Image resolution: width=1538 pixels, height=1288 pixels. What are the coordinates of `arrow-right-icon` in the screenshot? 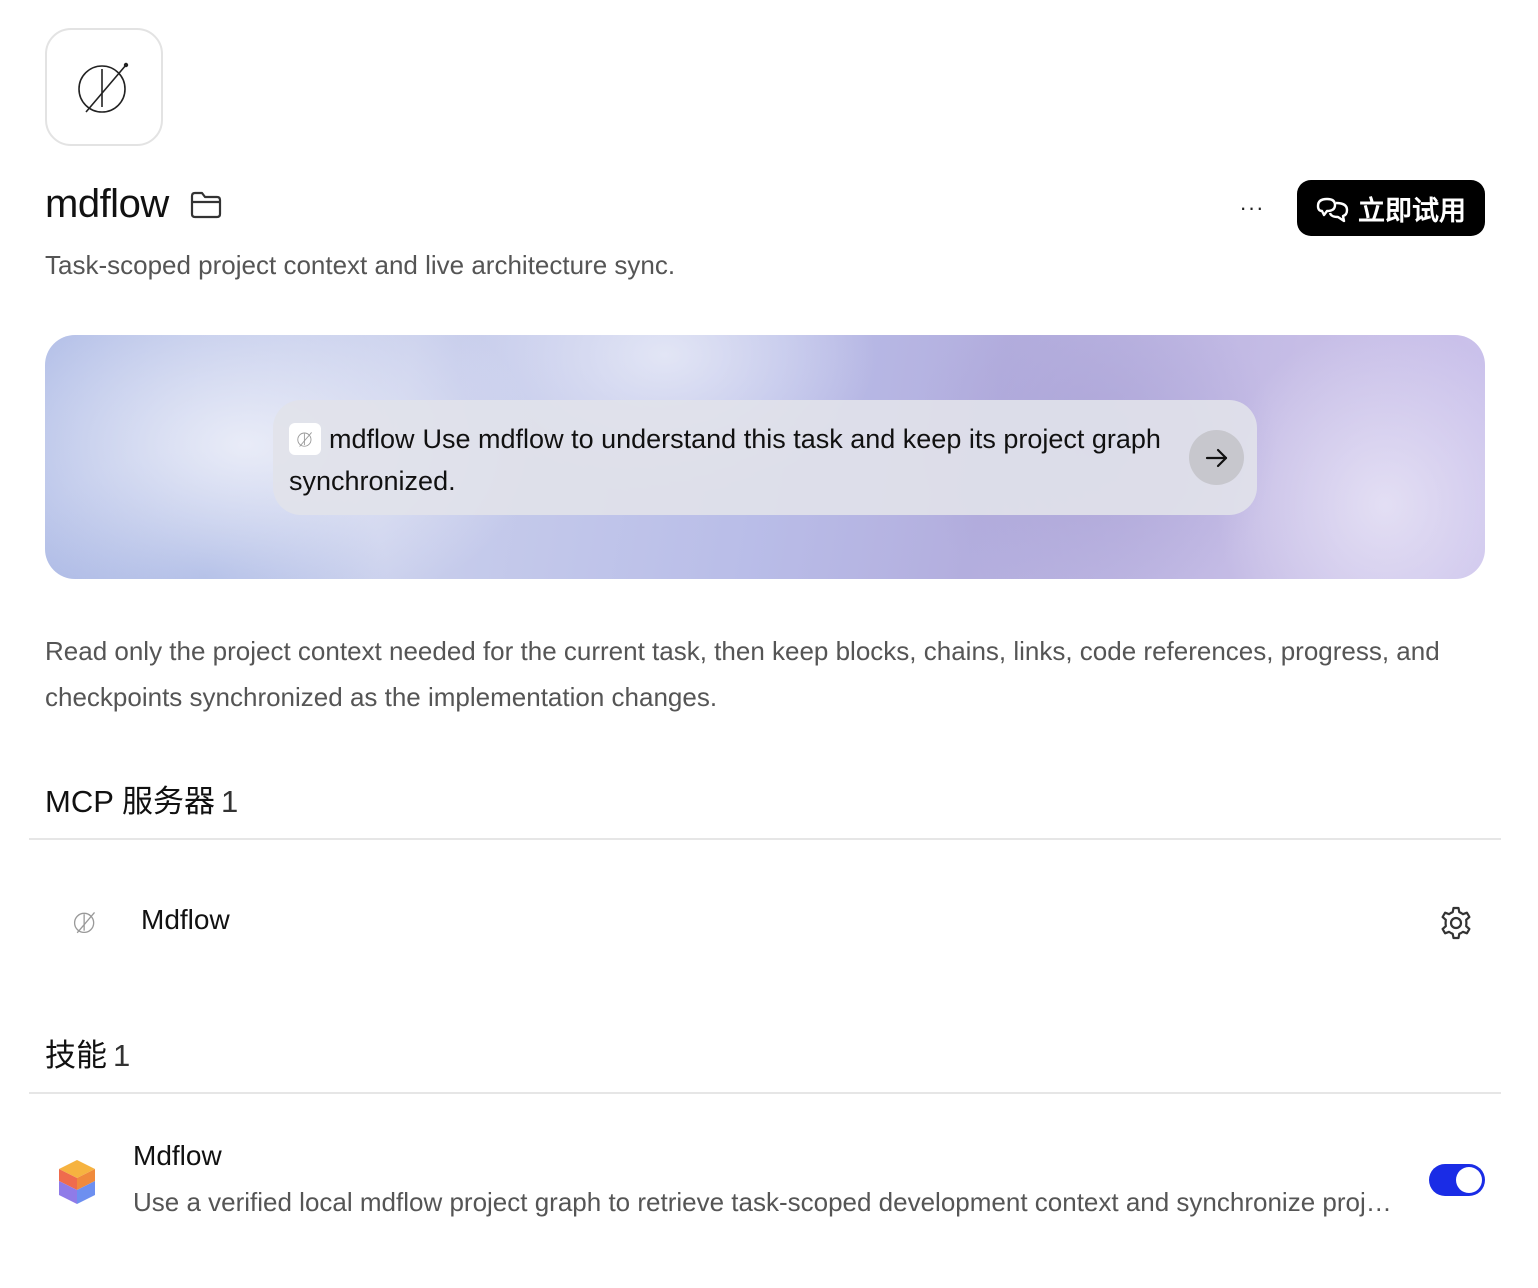 It's located at (1216, 457).